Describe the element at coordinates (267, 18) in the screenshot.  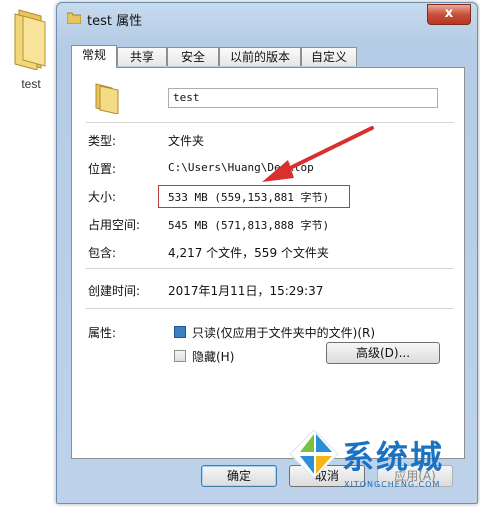
I see `title-bar: test 属性 x` at that location.